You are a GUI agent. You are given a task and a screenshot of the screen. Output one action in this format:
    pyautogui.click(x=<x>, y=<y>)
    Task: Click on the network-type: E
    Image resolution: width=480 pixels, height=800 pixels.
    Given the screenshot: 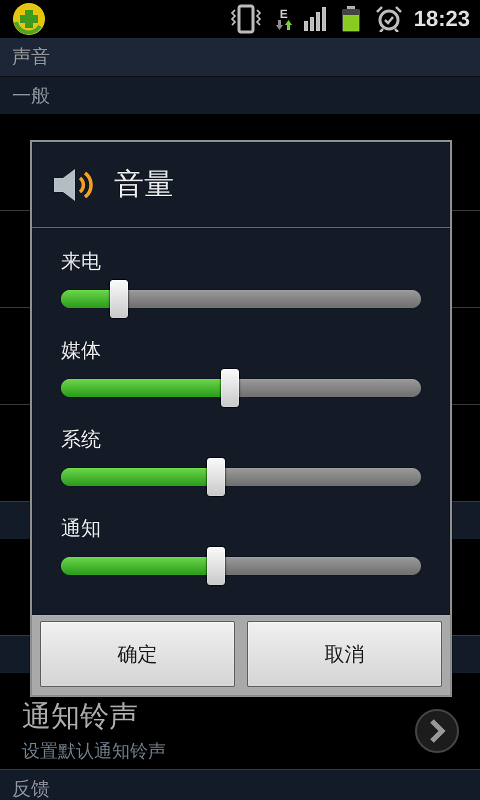 What is the action you would take?
    pyautogui.click(x=284, y=14)
    